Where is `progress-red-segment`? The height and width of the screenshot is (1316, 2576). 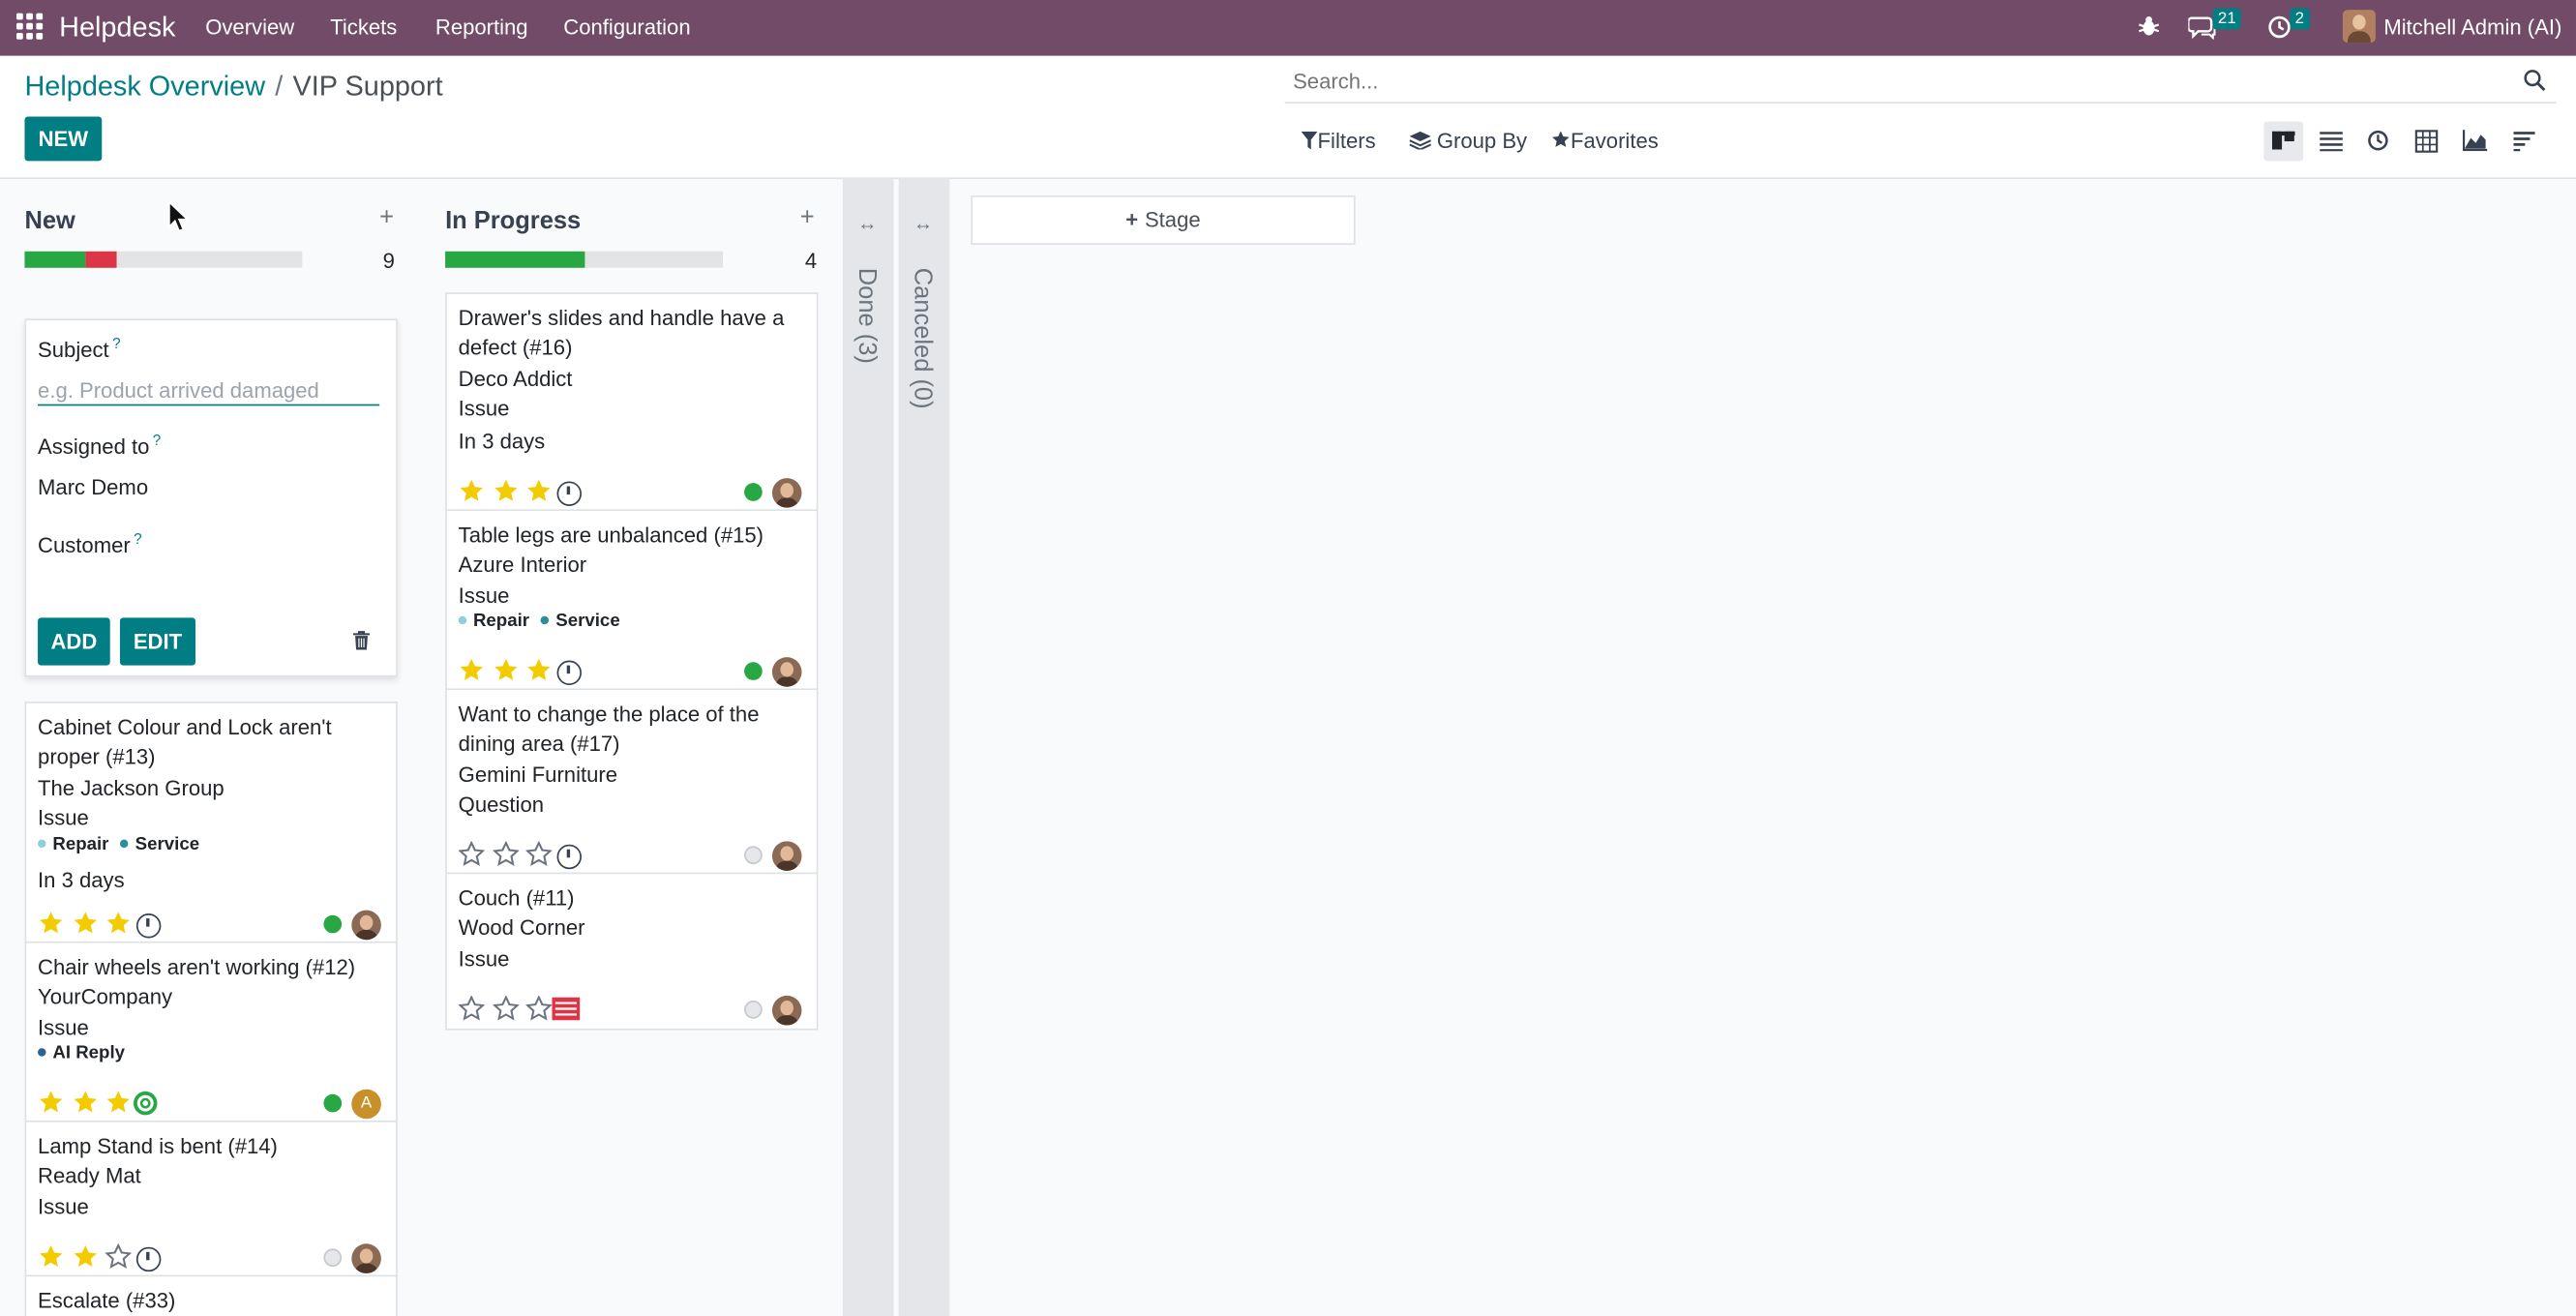
progress-red-segment is located at coordinates (101, 259).